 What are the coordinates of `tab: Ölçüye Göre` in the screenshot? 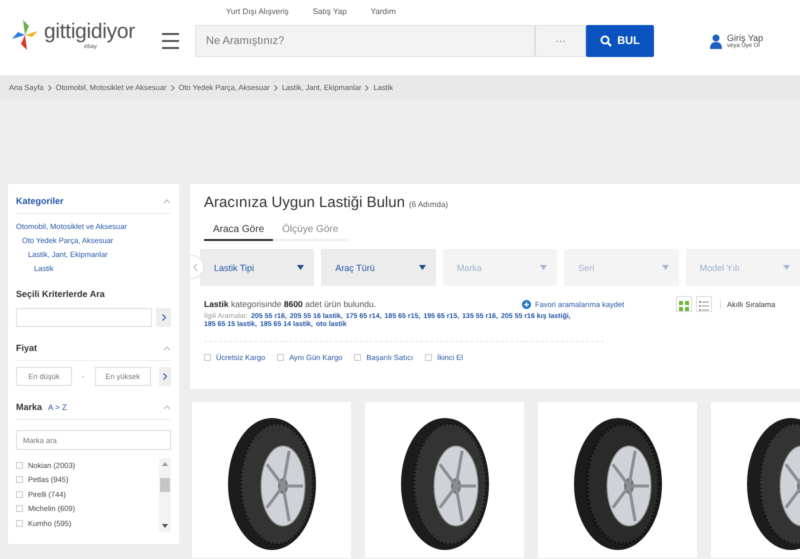 It's located at (310, 230).